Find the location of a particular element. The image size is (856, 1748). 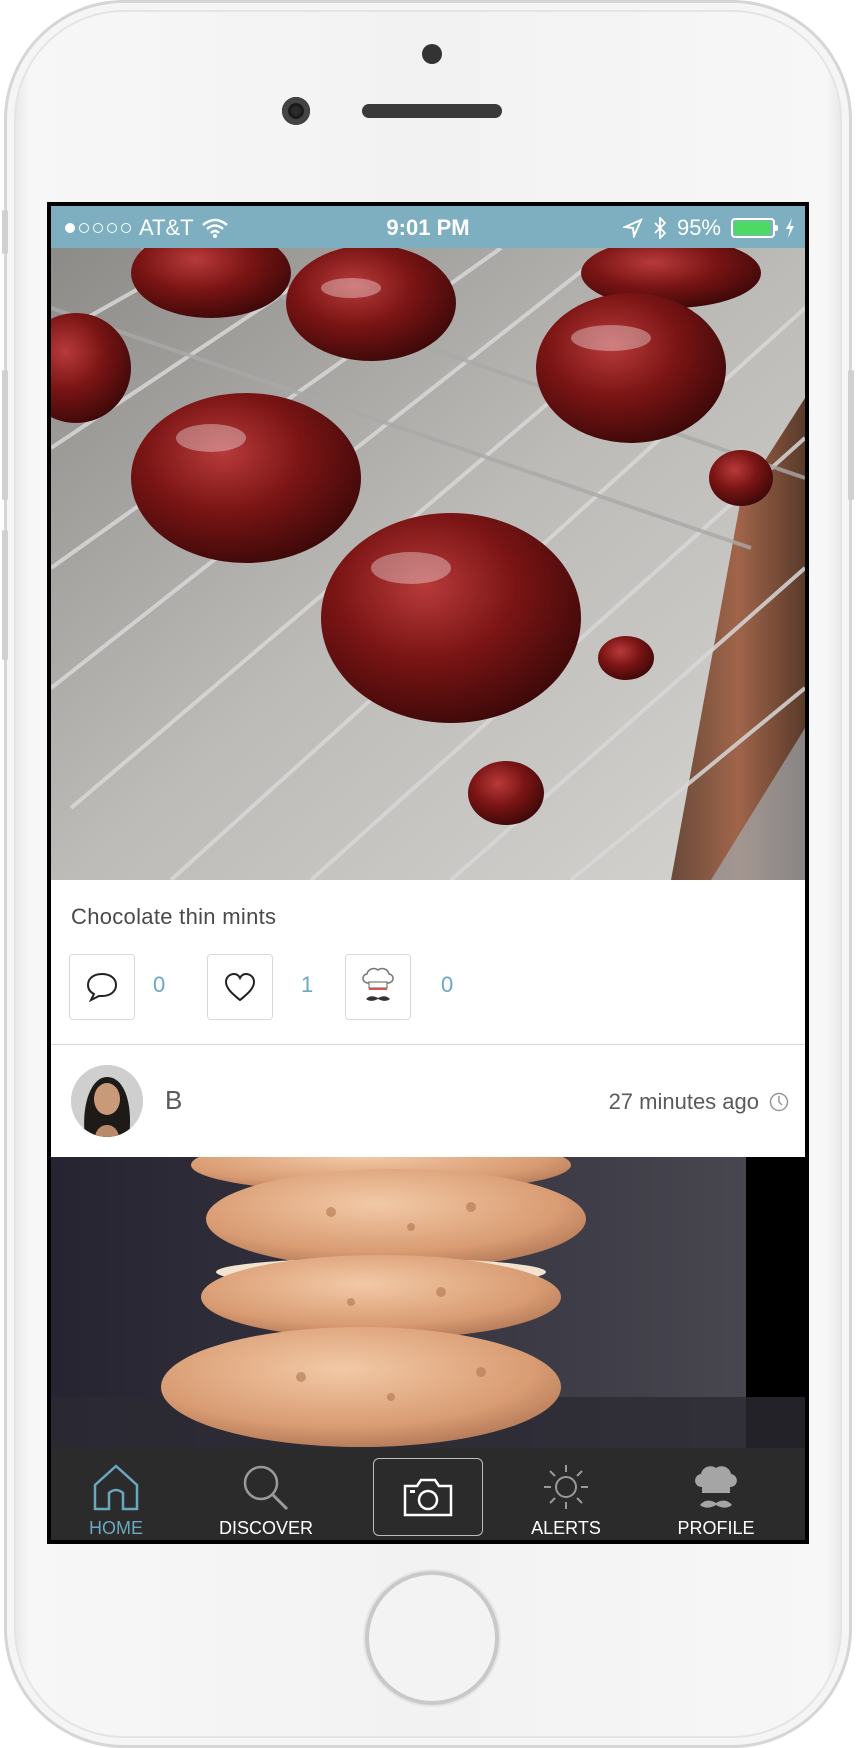

comment-button is located at coordinates (102, 987).